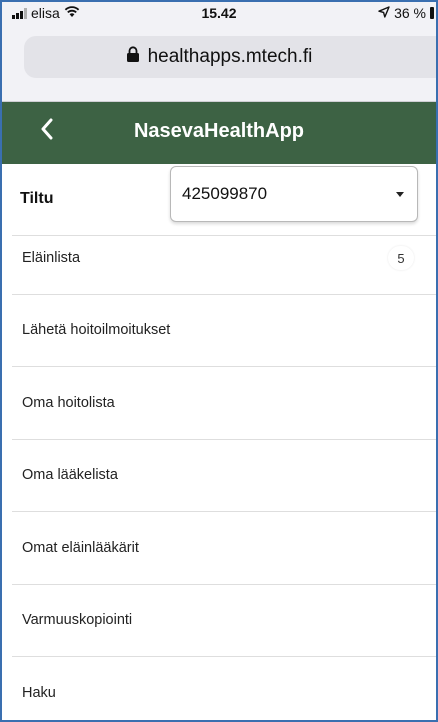 The width and height of the screenshot is (438, 722). I want to click on menu-item-label: Oma lääkelista, so click(70, 475).